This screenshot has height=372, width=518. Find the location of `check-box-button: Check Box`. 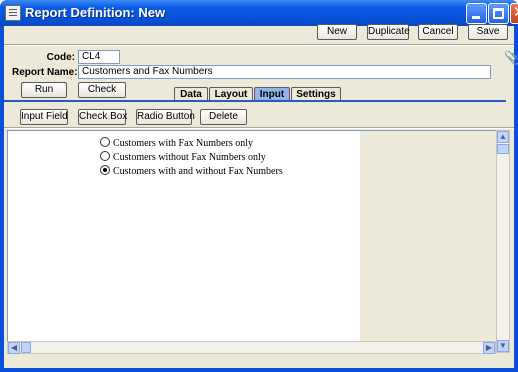

check-box-button: Check Box is located at coordinates (102, 117).